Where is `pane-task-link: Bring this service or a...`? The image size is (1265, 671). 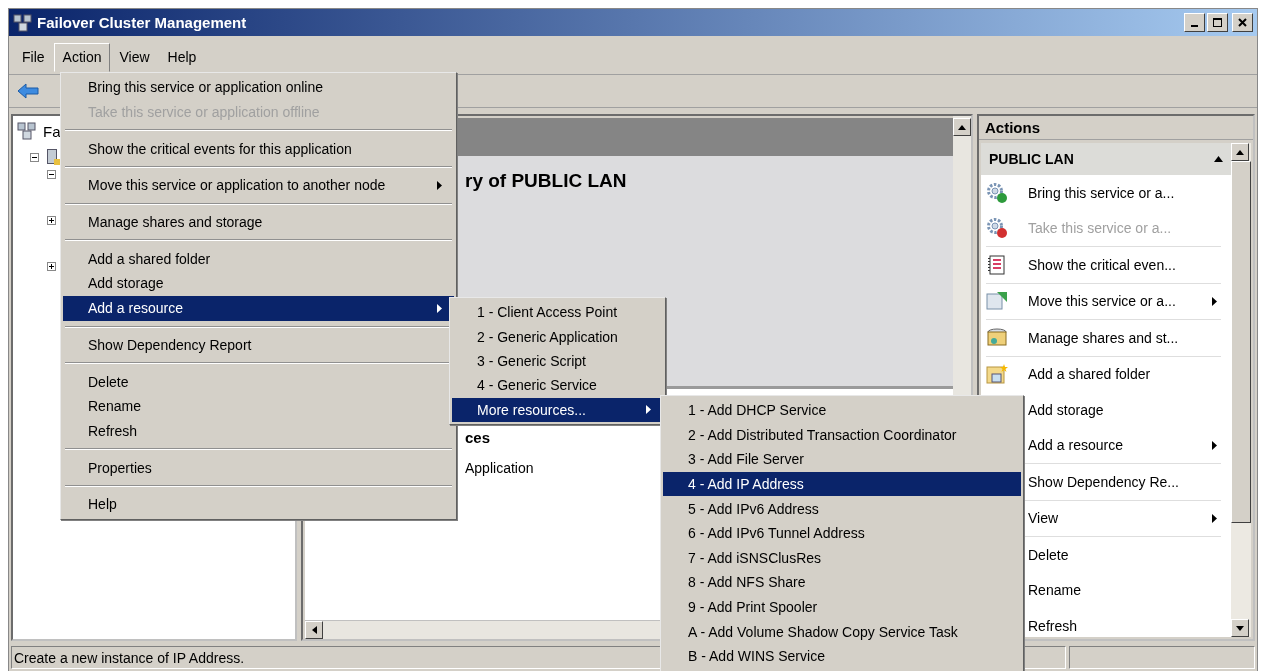
pane-task-link: Bring this service or a... is located at coordinates (1122, 192).